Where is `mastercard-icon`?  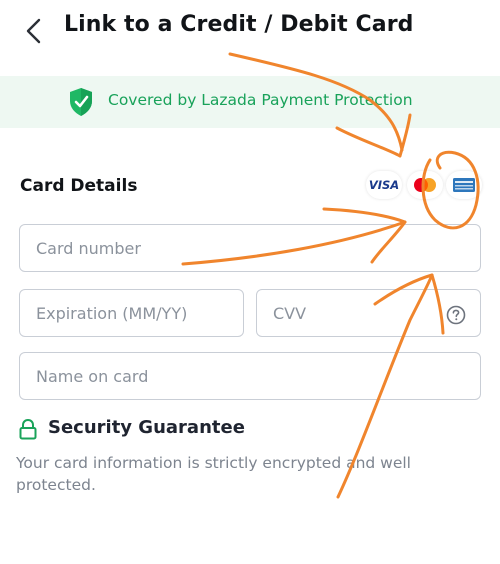
mastercard-icon is located at coordinates (425, 185).